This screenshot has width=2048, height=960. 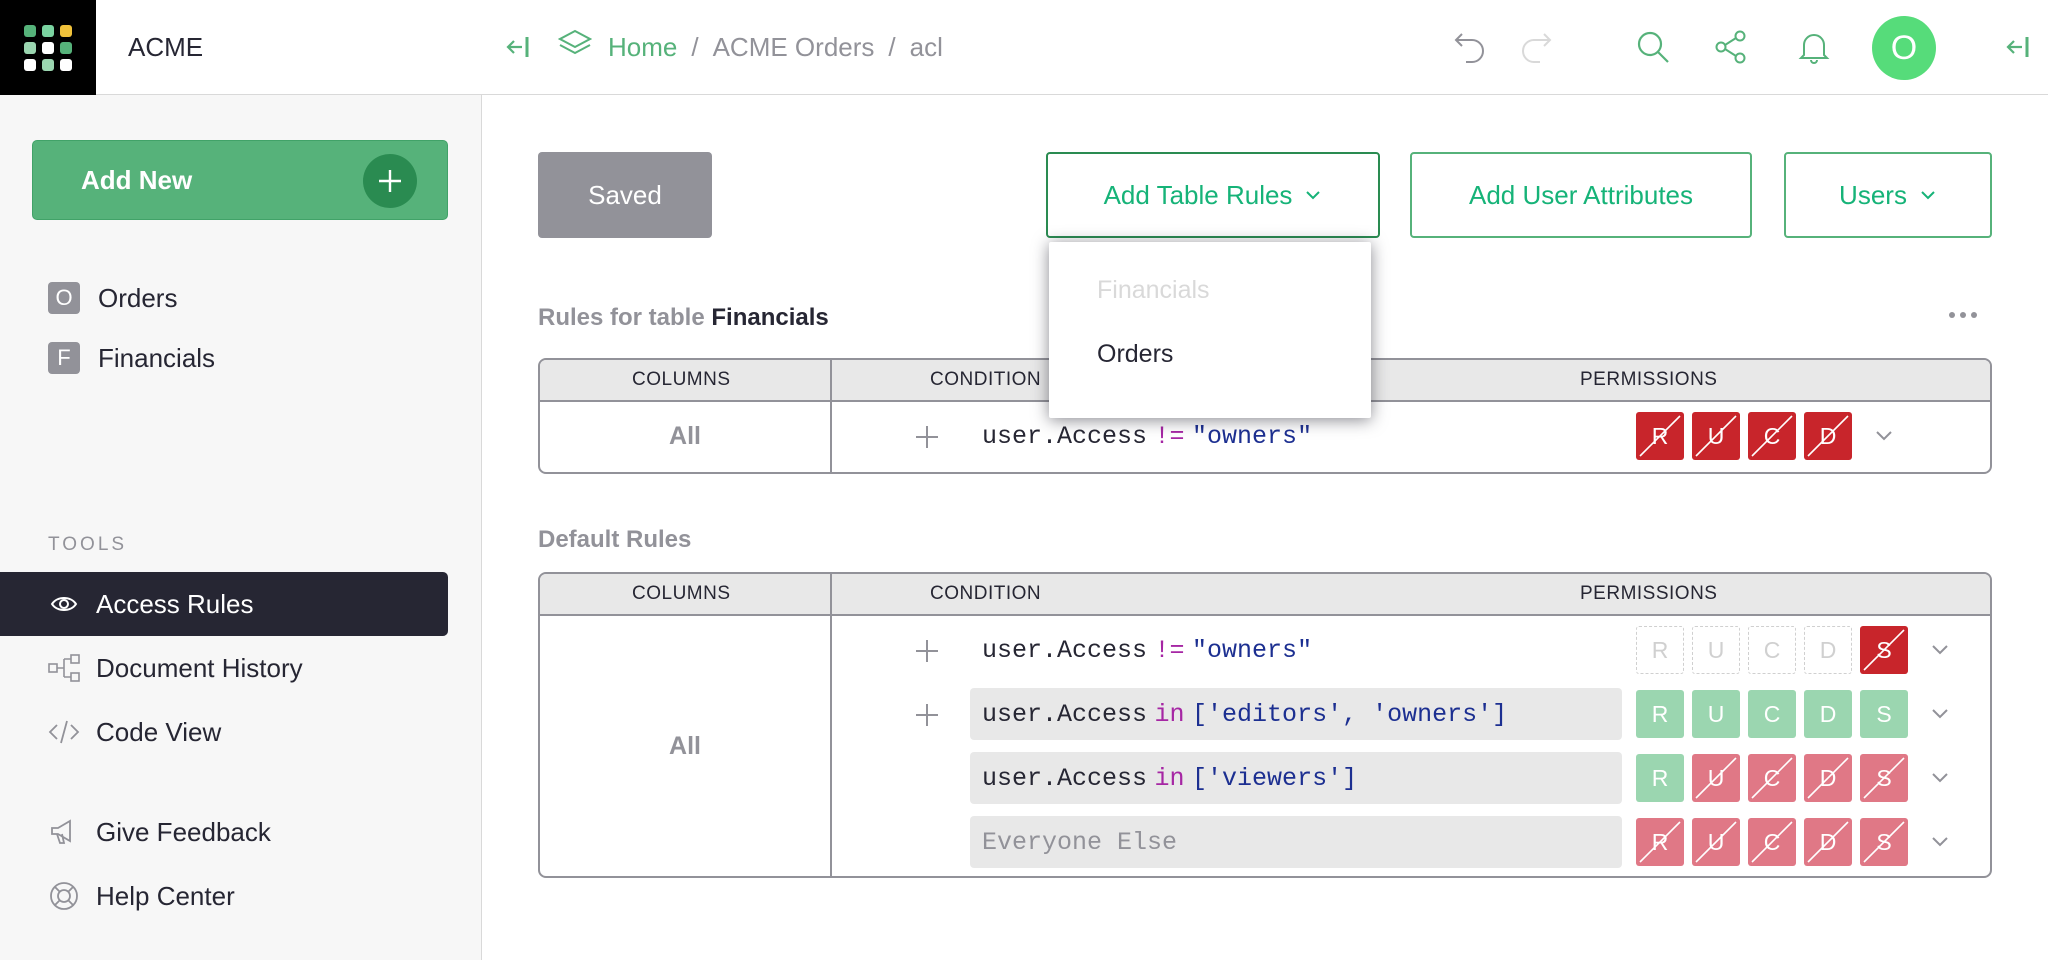 I want to click on plus-icon, so click(x=390, y=181).